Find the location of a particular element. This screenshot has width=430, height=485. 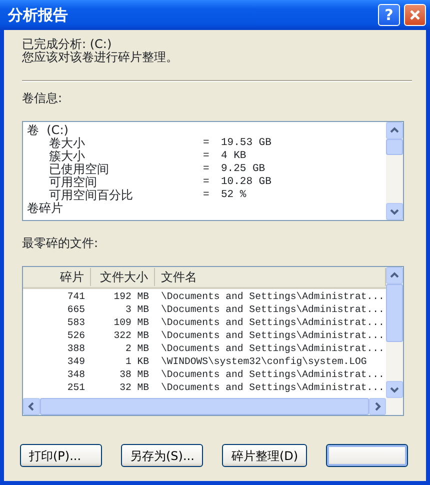

summary-text: 已完成分析: (C:) is located at coordinates (67, 44).